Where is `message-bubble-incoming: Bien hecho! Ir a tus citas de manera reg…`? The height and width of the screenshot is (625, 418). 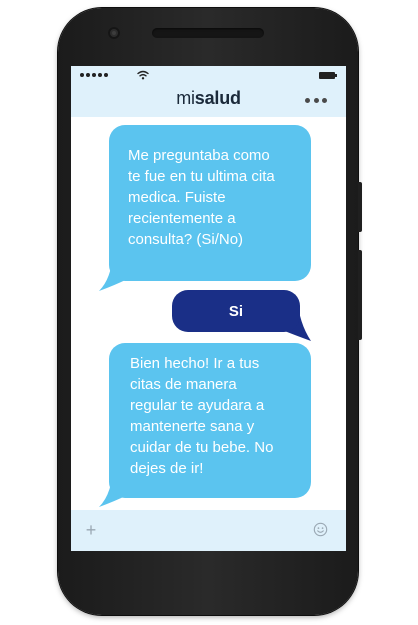
message-bubble-incoming: Bien hecho! Ir a tus citas de manera reg… is located at coordinates (210, 420).